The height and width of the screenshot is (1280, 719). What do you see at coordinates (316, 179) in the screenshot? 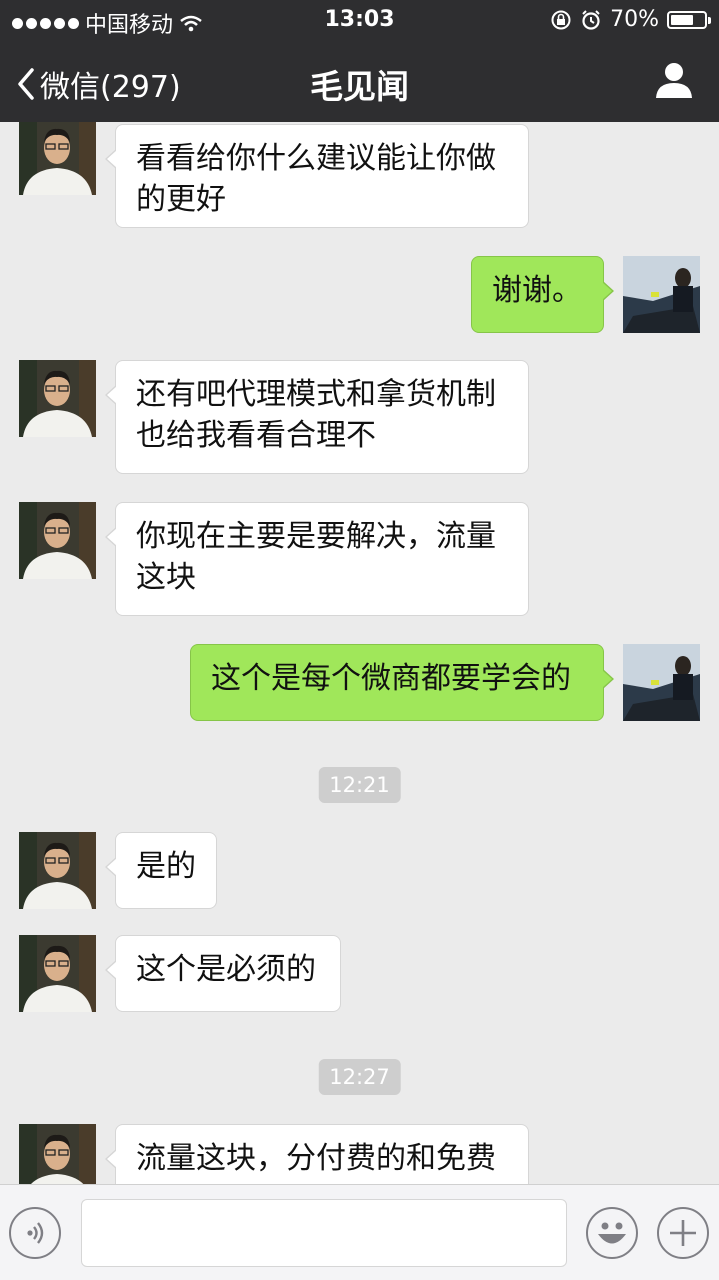
I see `message-text: 看看给你什么建议能让你做 的更好` at bounding box center [316, 179].